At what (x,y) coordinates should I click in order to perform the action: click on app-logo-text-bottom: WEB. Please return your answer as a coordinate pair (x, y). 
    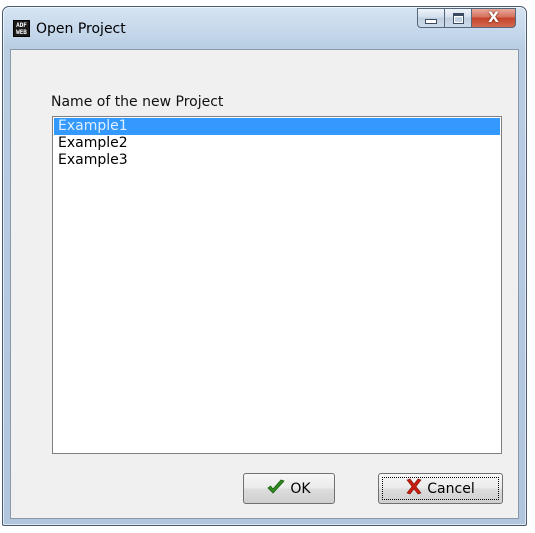
    Looking at the image, I should click on (21, 32).